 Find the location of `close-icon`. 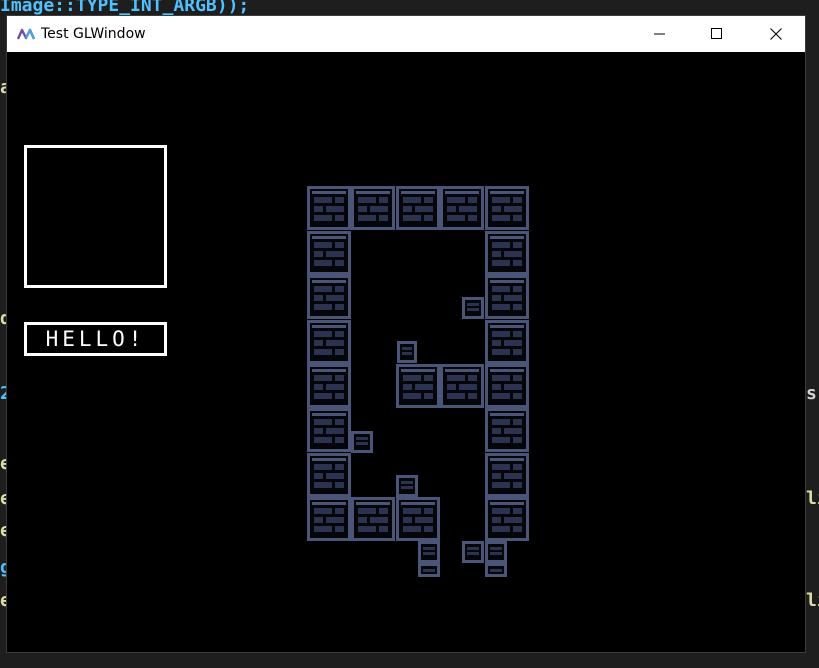

close-icon is located at coordinates (776, 34).